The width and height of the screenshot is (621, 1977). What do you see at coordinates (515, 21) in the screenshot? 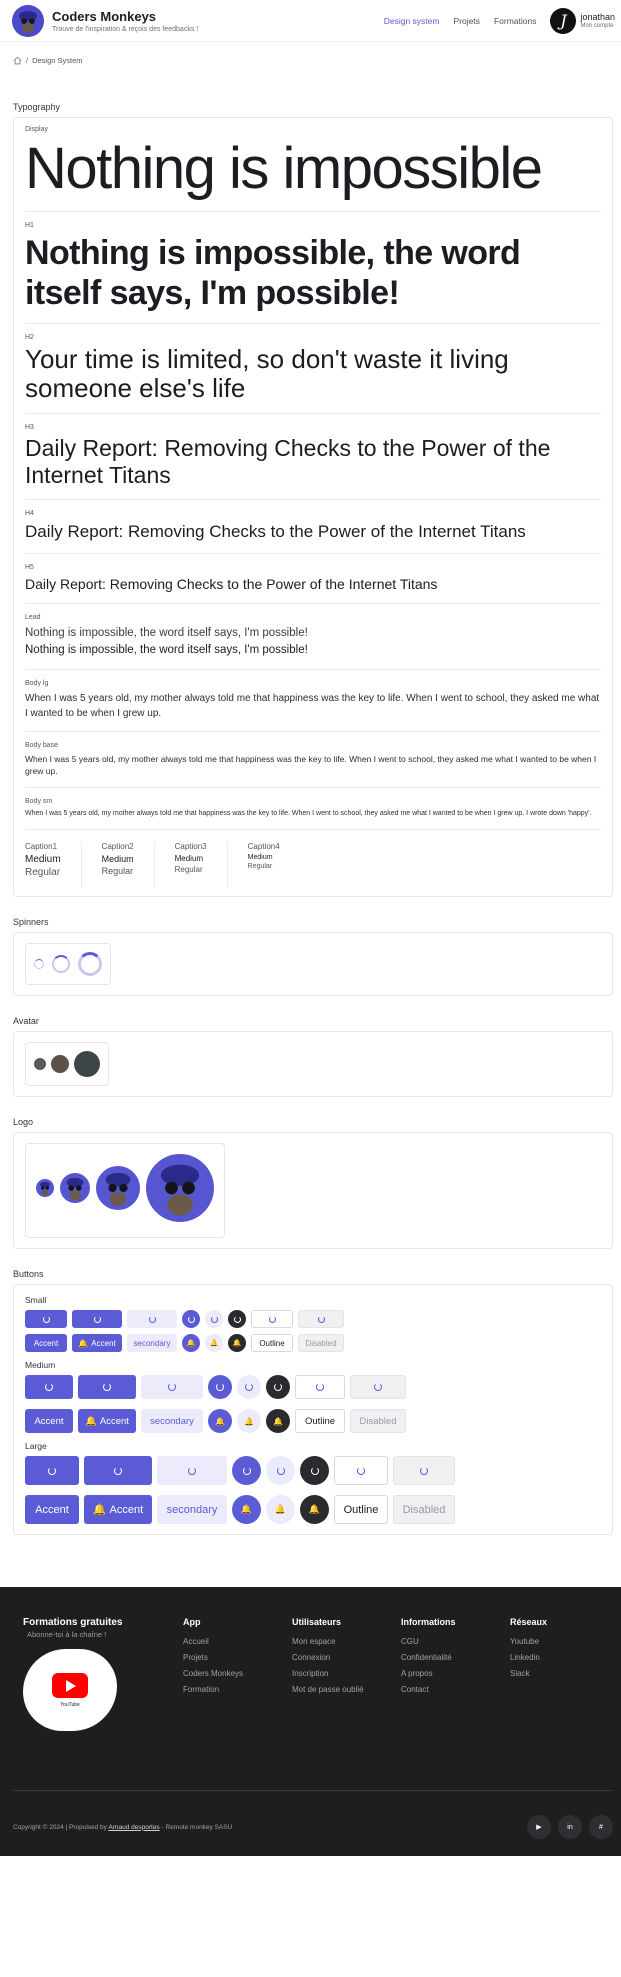
I see `nav-formations: Formations` at bounding box center [515, 21].